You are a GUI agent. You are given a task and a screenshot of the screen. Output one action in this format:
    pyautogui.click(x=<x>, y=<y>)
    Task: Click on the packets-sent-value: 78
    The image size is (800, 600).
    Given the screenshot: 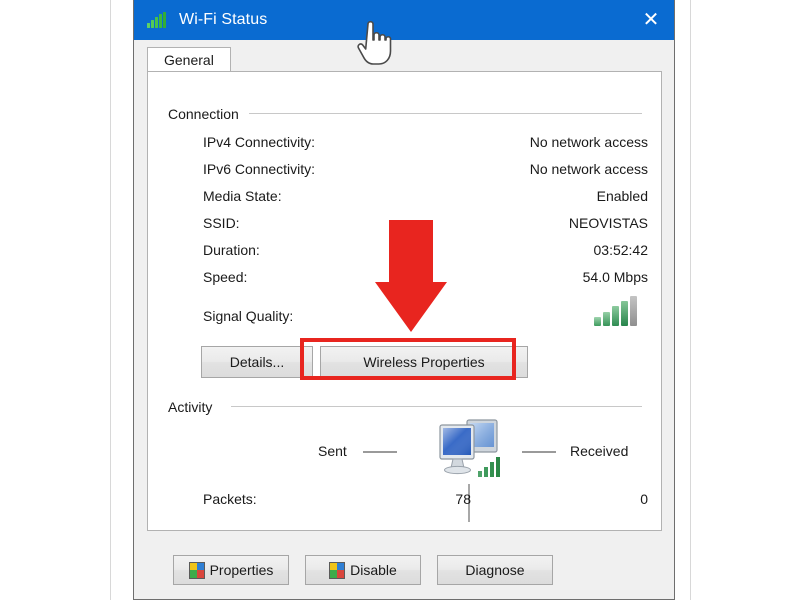 What is the action you would take?
    pyautogui.click(x=463, y=499)
    